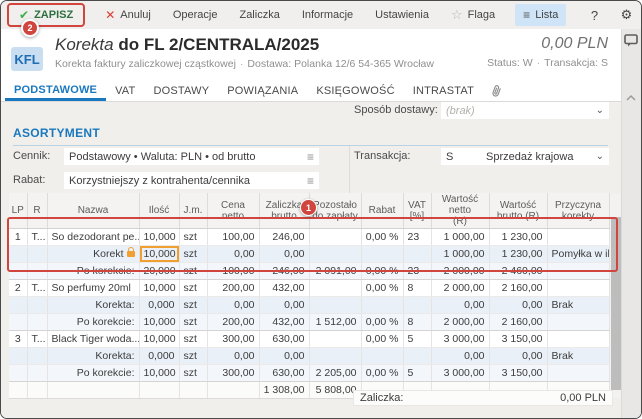 The image size is (642, 419). I want to click on table-cell: 1 230,00, so click(518, 237).